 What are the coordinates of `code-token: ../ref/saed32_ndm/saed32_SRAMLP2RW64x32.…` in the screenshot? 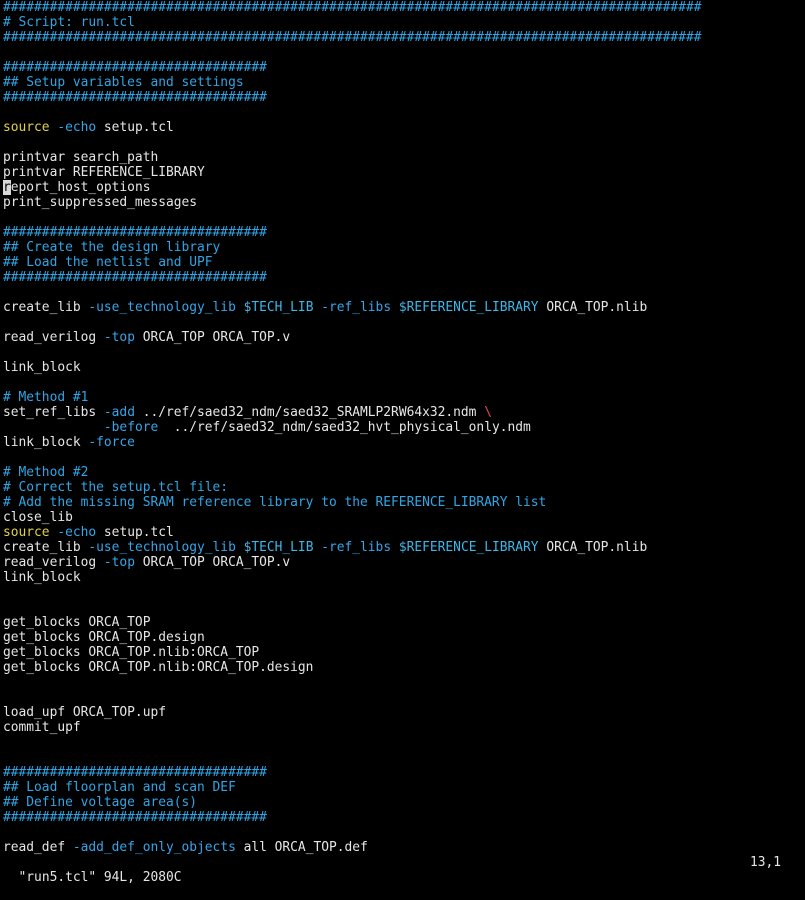 It's located at (309, 412).